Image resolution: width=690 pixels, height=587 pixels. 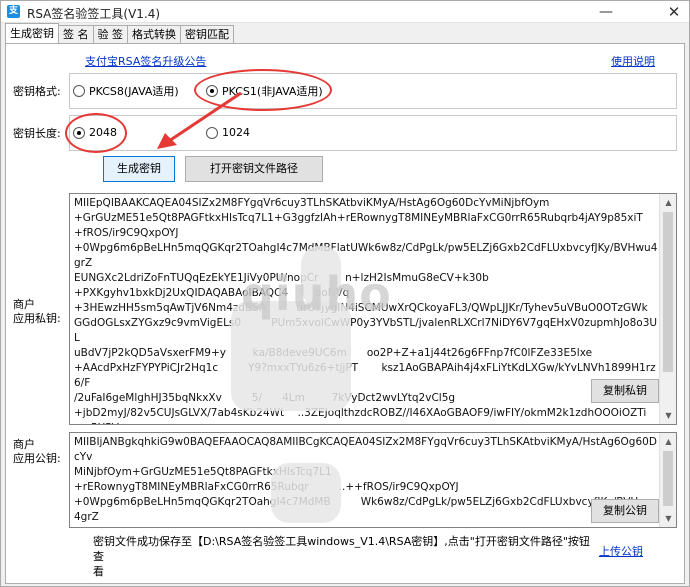 I want to click on save-status-line2: 看, so click(x=98, y=571).